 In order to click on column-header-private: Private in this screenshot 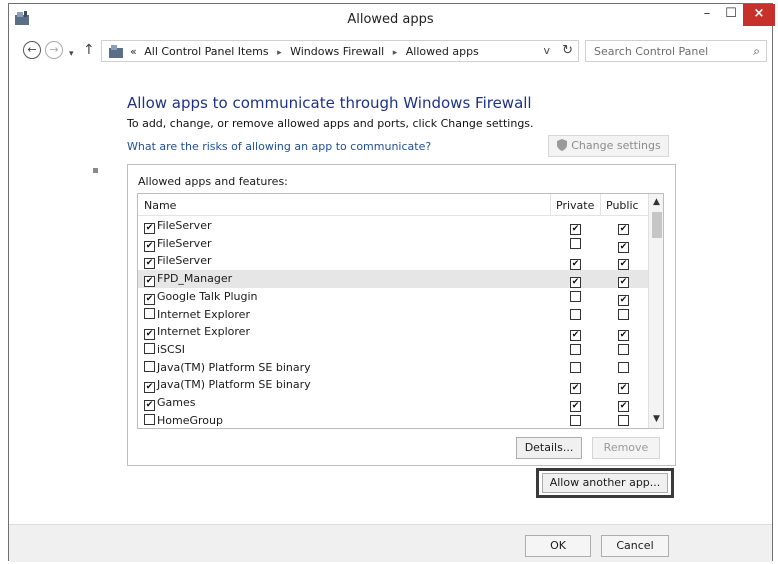, I will do `click(575, 205)`.